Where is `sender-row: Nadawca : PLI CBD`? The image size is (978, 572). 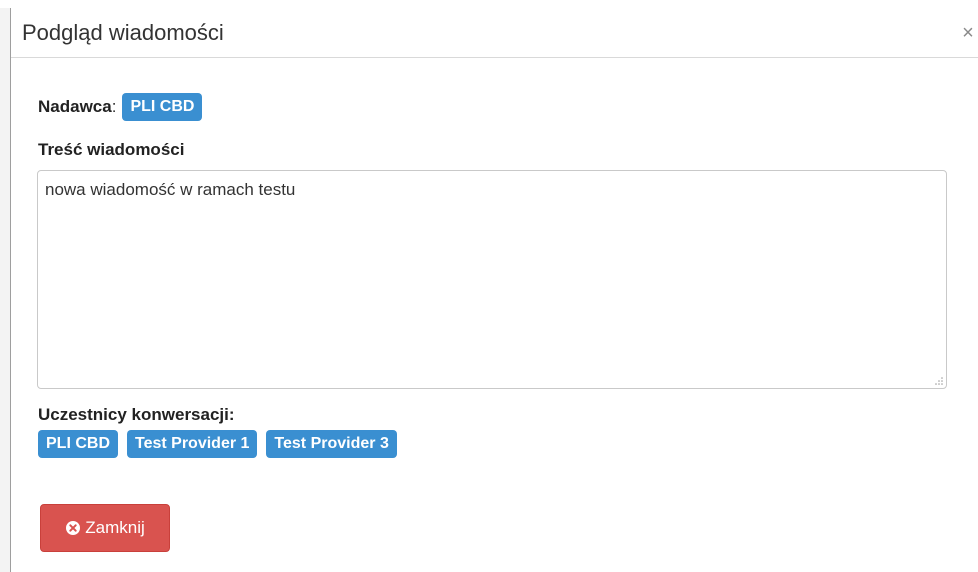 sender-row: Nadawca : PLI CBD is located at coordinates (120, 107).